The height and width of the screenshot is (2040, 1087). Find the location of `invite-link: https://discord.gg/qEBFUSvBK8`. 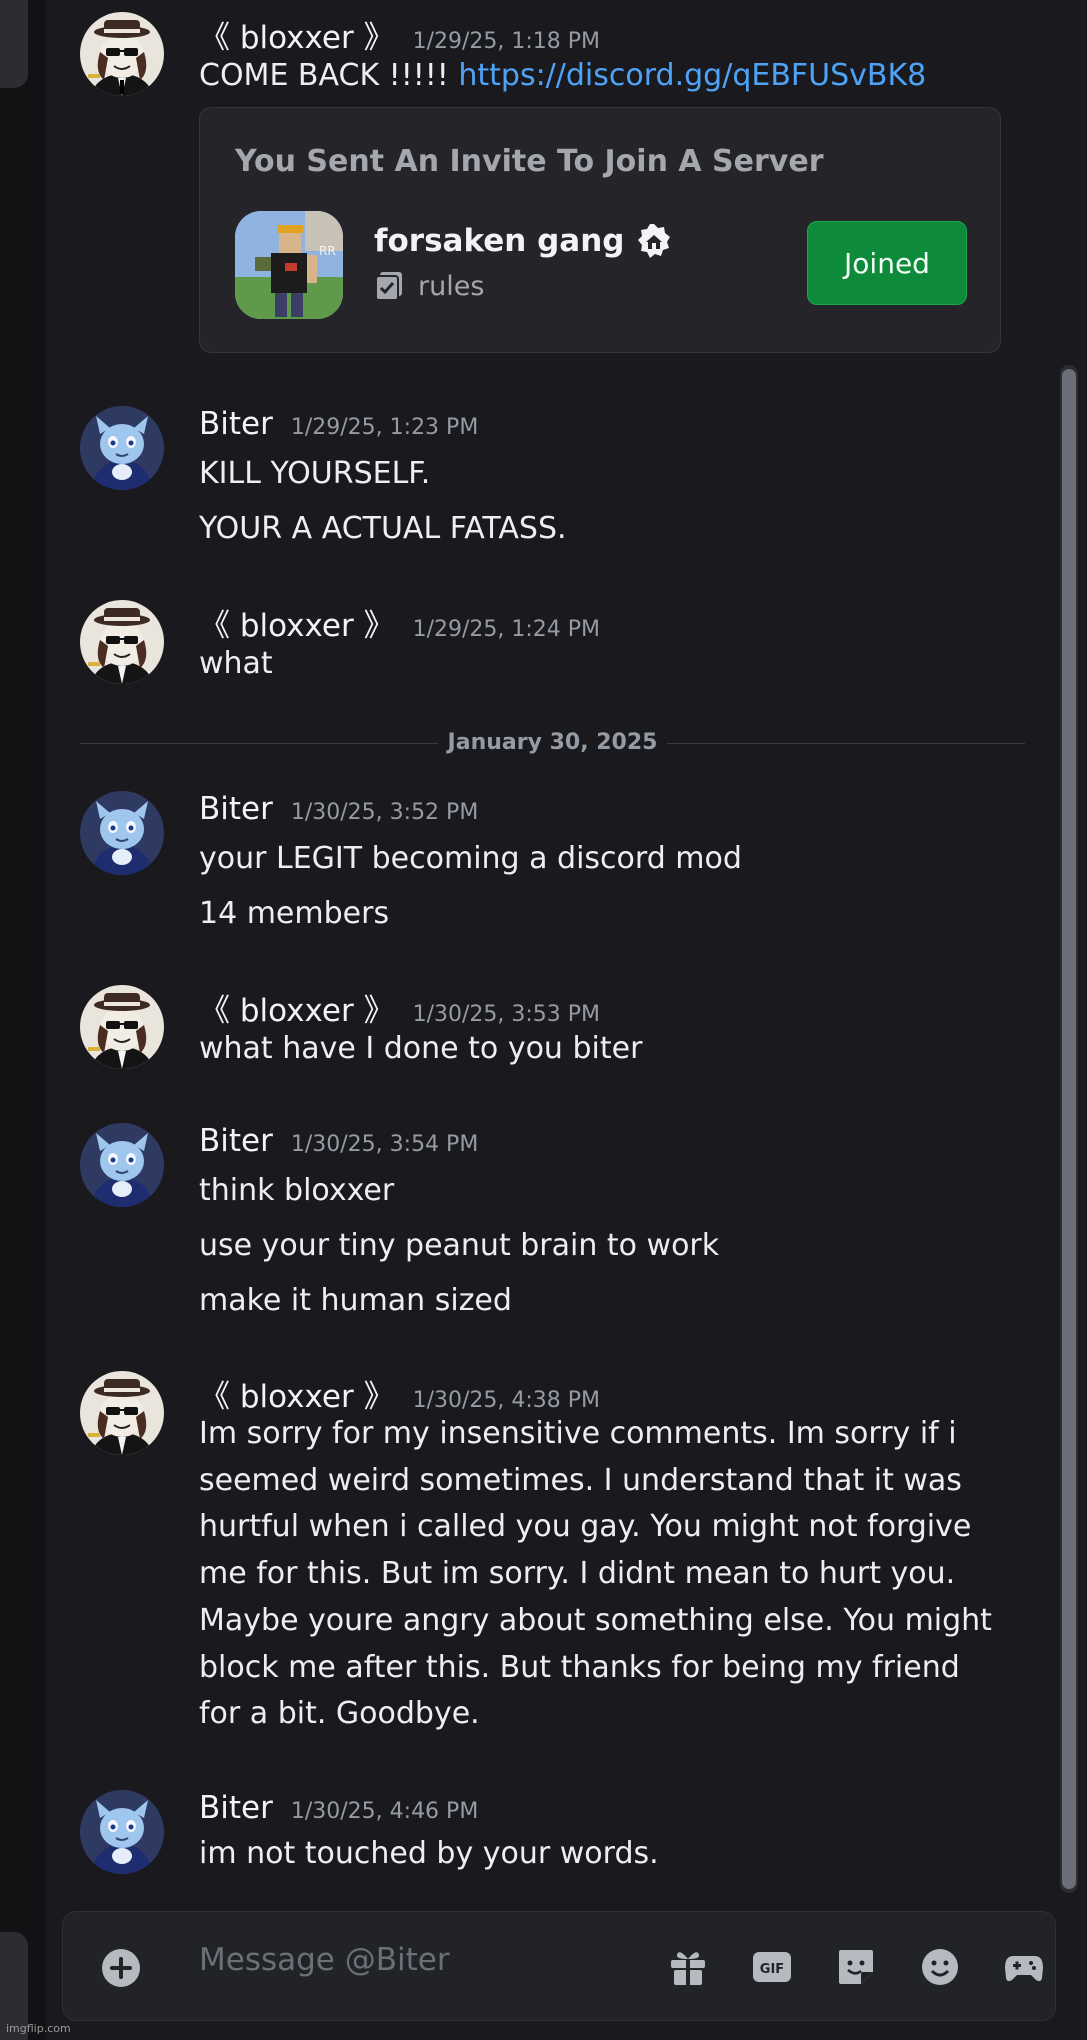

invite-link: https://discord.gg/qEBFUSvBK8 is located at coordinates (692, 75).